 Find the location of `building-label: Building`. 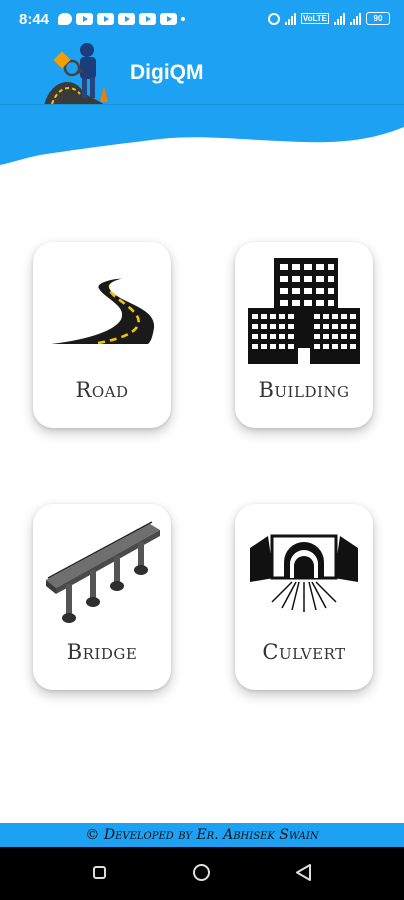

building-label: Building is located at coordinates (304, 390).